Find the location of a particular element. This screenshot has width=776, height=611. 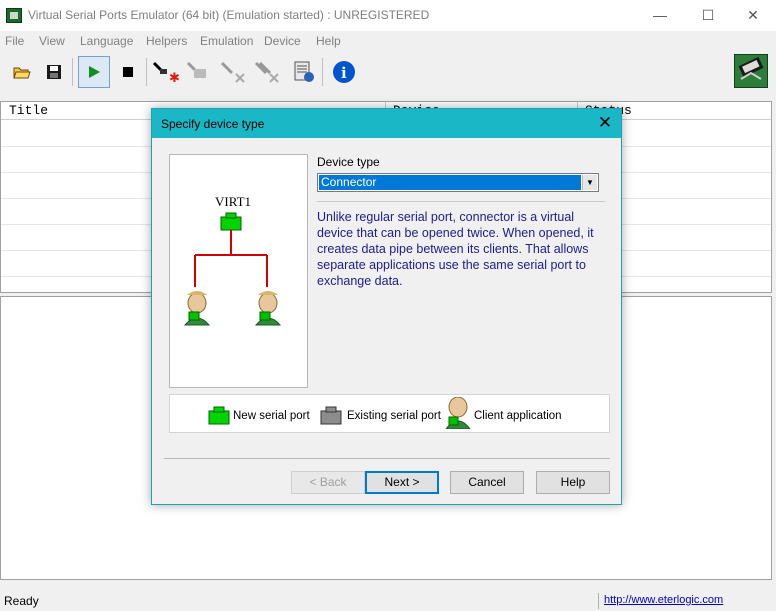

help-button: Help is located at coordinates (573, 482).